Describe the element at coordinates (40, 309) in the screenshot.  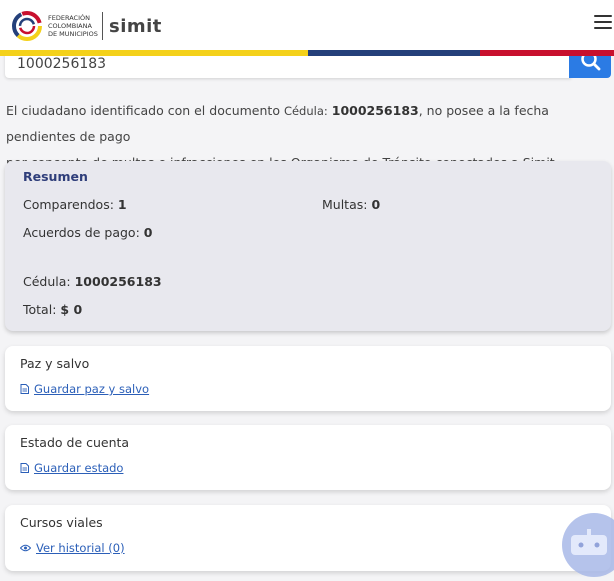
I see `total-label: Total:` at that location.